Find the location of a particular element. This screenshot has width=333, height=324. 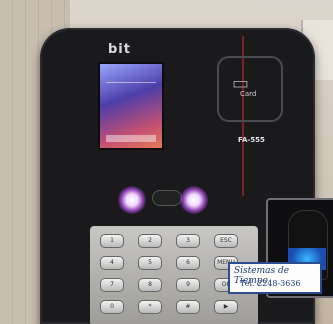

screen-menu is located at coordinates (131, 100).